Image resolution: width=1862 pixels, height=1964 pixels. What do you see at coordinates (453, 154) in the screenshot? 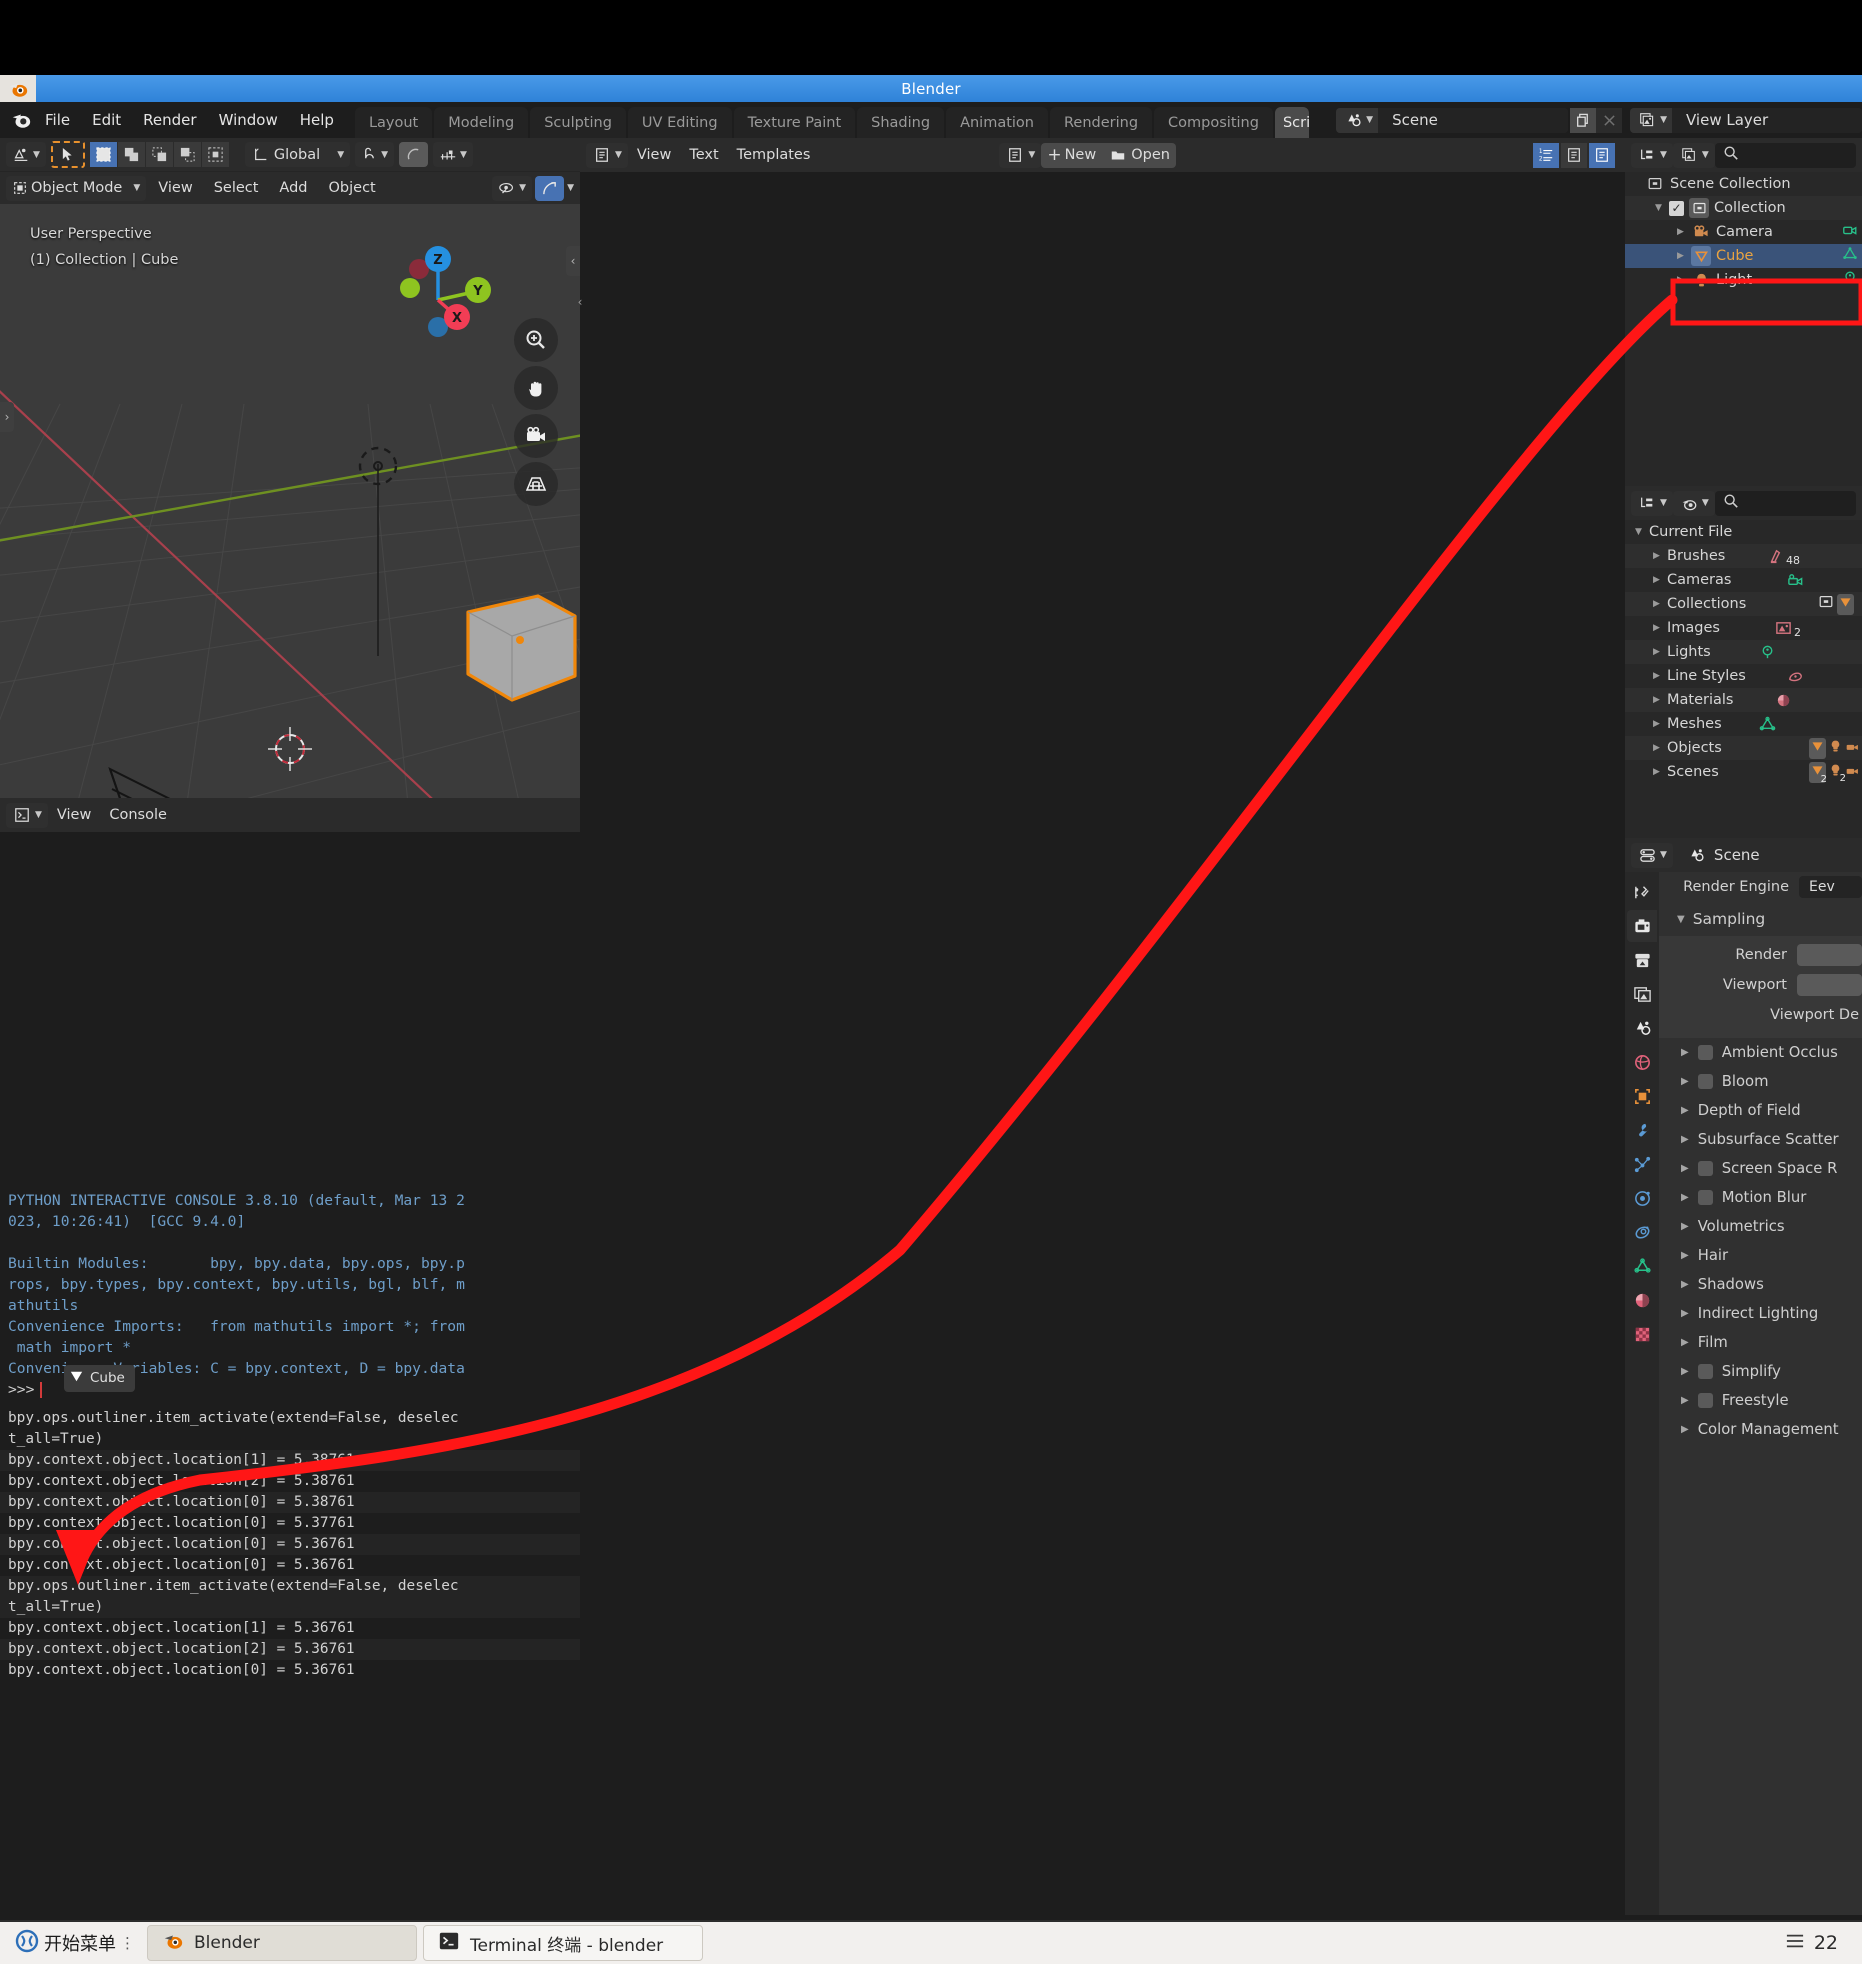
I see `proportional-falloff-button: ▼` at bounding box center [453, 154].